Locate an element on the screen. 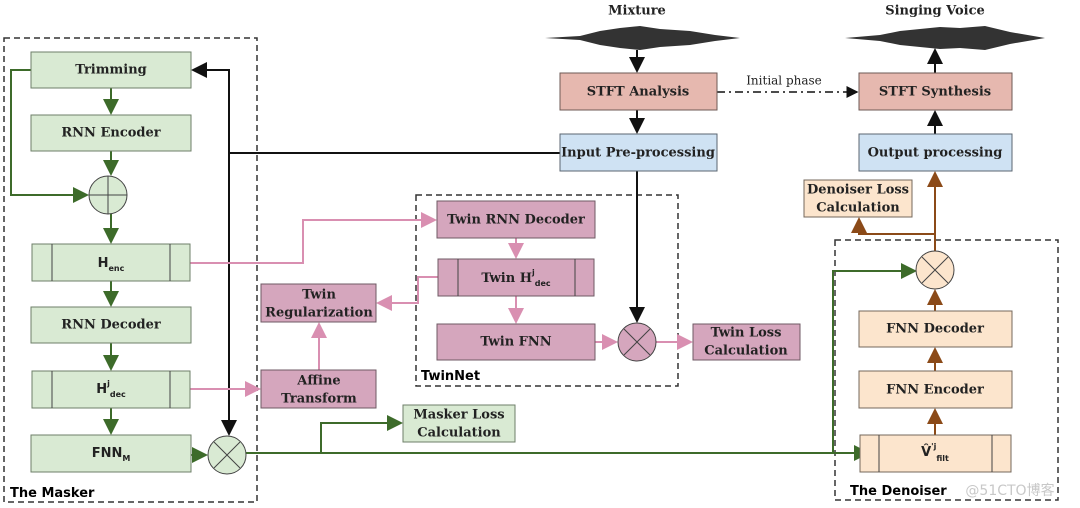 This screenshot has height=508, width=1080. output-processing-block: Output processing is located at coordinates (935, 152).